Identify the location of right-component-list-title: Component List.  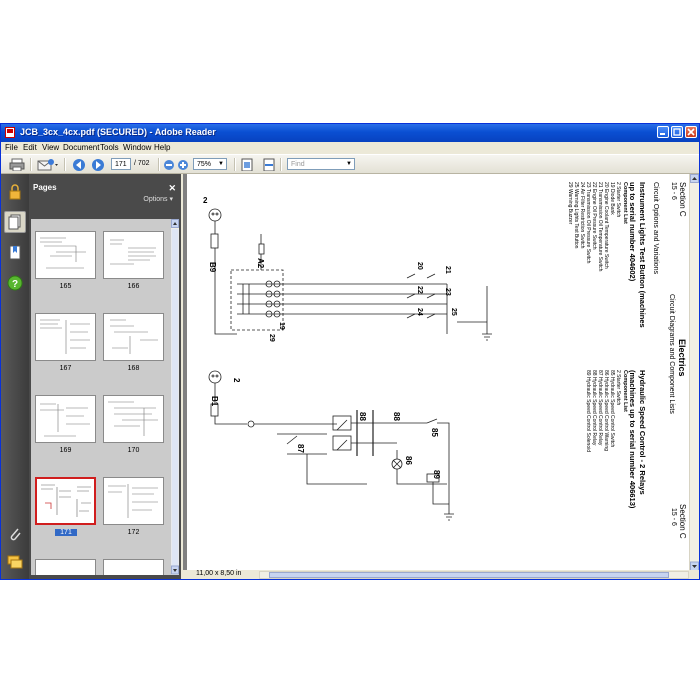
(625, 391).